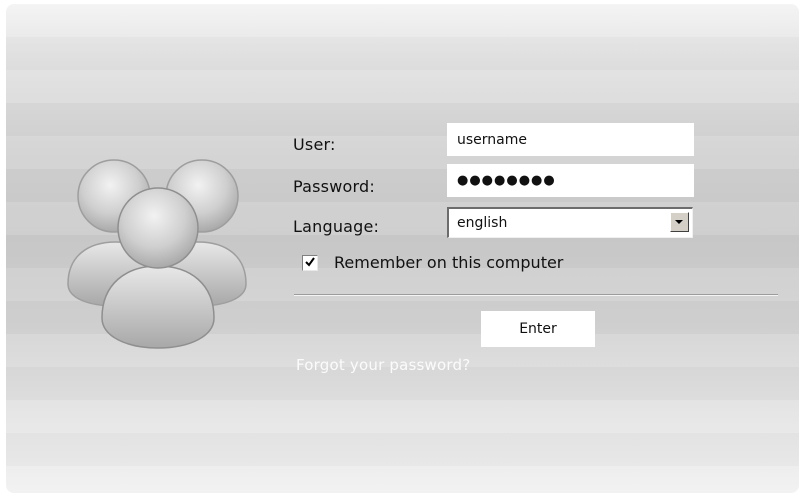  What do you see at coordinates (482, 223) in the screenshot?
I see `language-select-value: english` at bounding box center [482, 223].